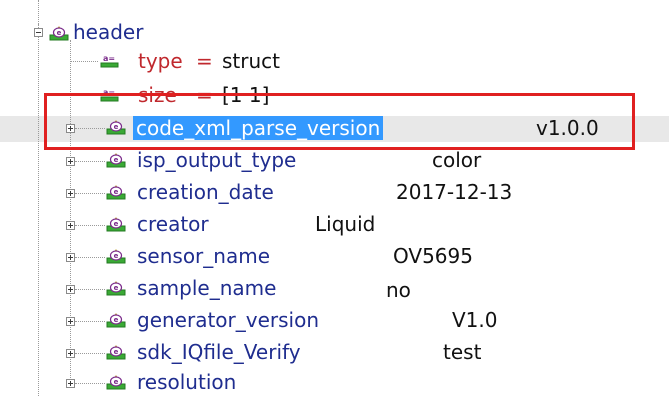  I want to click on node-value: V1.0, so click(475, 320).